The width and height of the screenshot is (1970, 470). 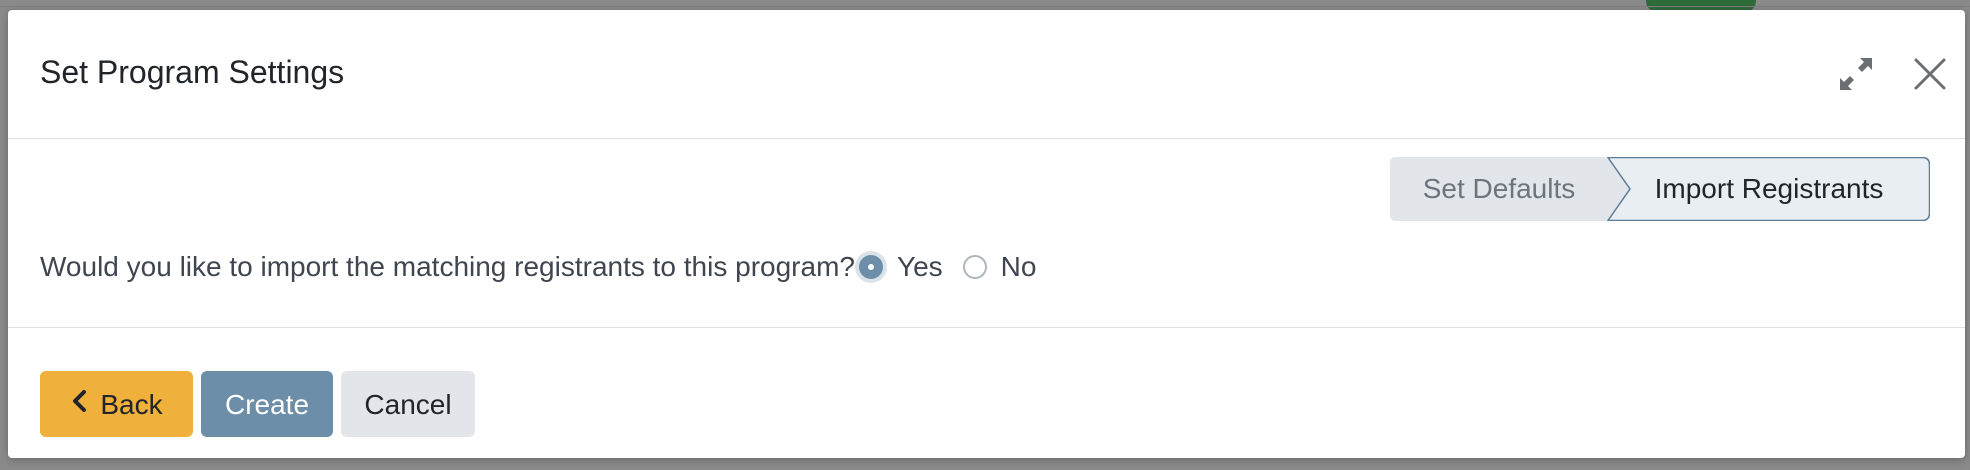 I want to click on chevron-left-icon, so click(x=79, y=404).